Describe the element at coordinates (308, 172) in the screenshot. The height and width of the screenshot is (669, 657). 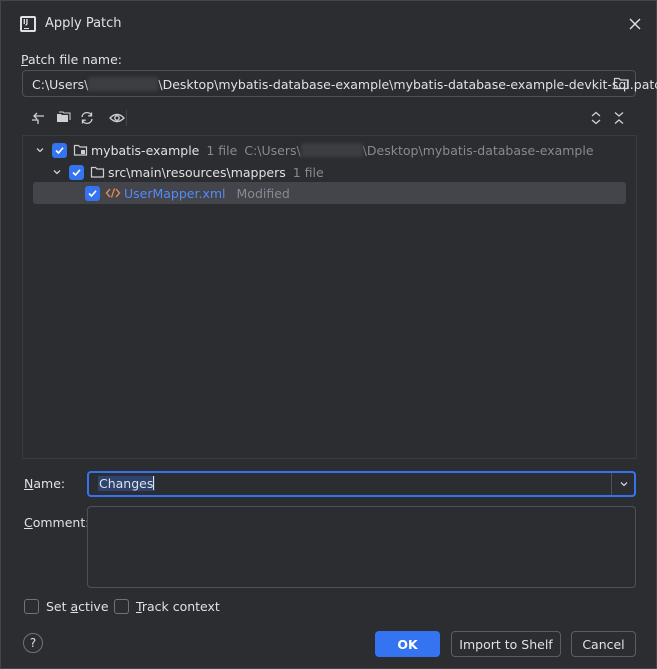
I see `directory-file-count: 1 file` at that location.